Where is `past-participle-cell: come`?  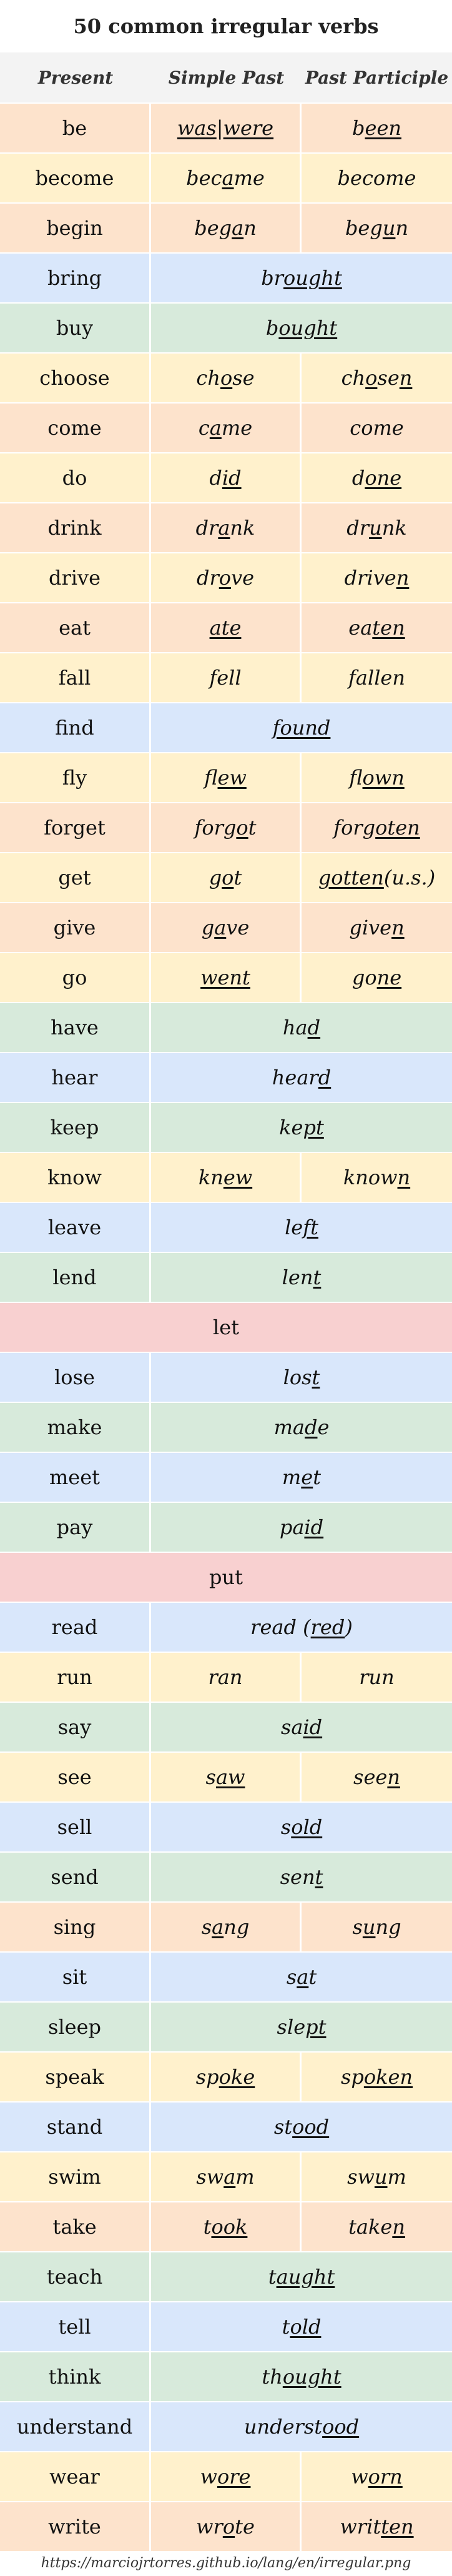
past-participle-cell: come is located at coordinates (377, 428).